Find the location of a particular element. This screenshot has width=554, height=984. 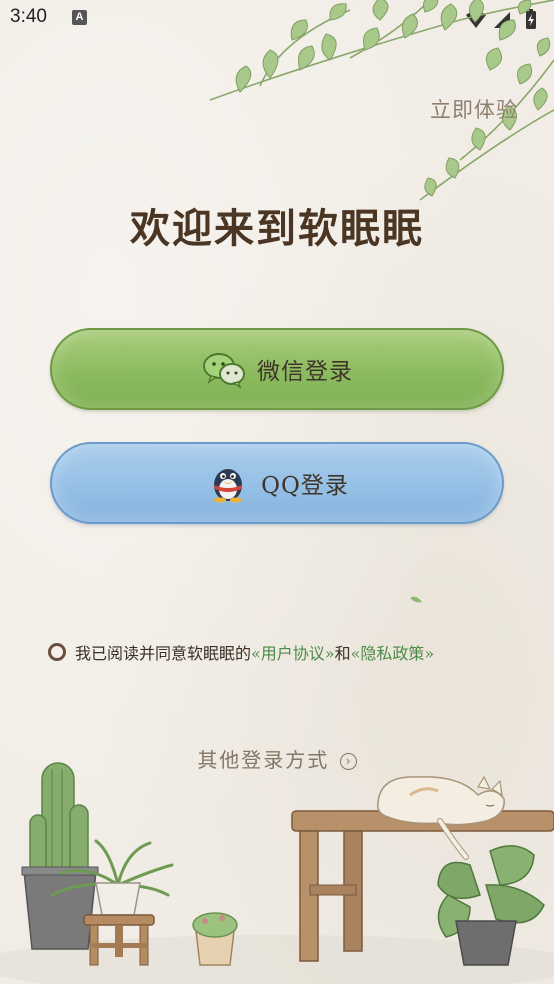

system-status-icons is located at coordinates (501, 19).